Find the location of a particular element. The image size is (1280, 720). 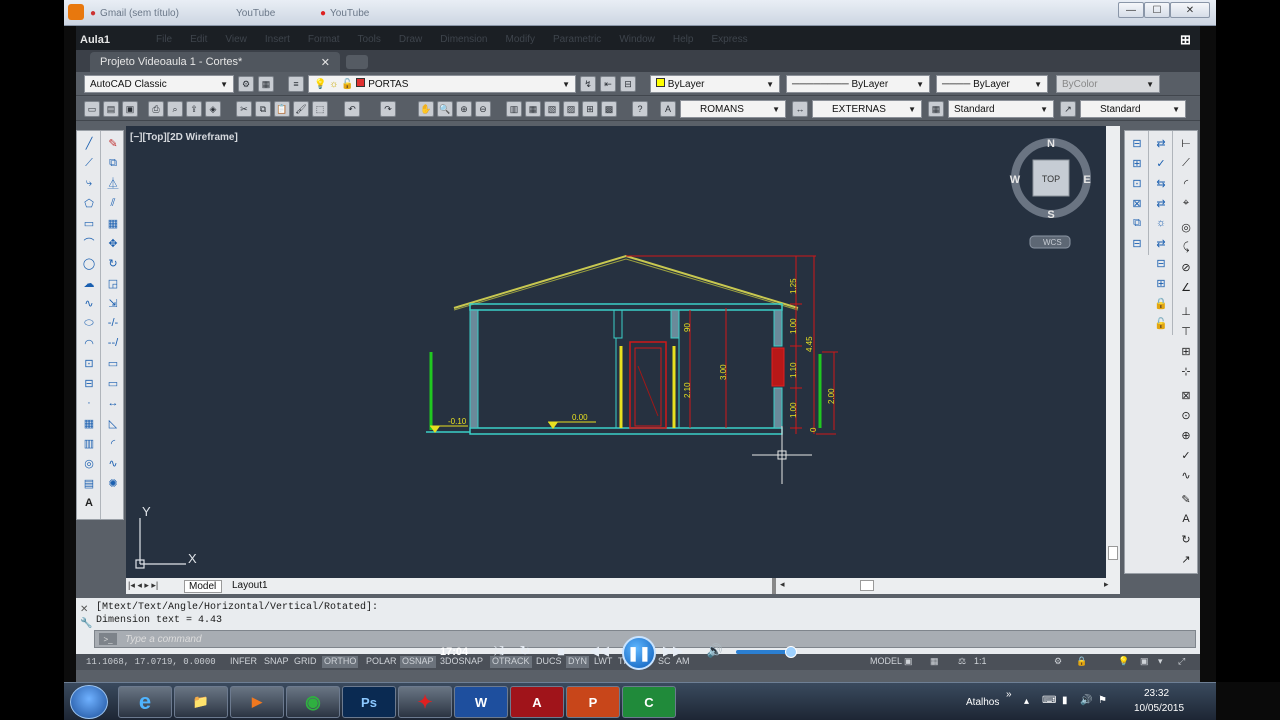

compass-e: E is located at coordinates (1086, 180).